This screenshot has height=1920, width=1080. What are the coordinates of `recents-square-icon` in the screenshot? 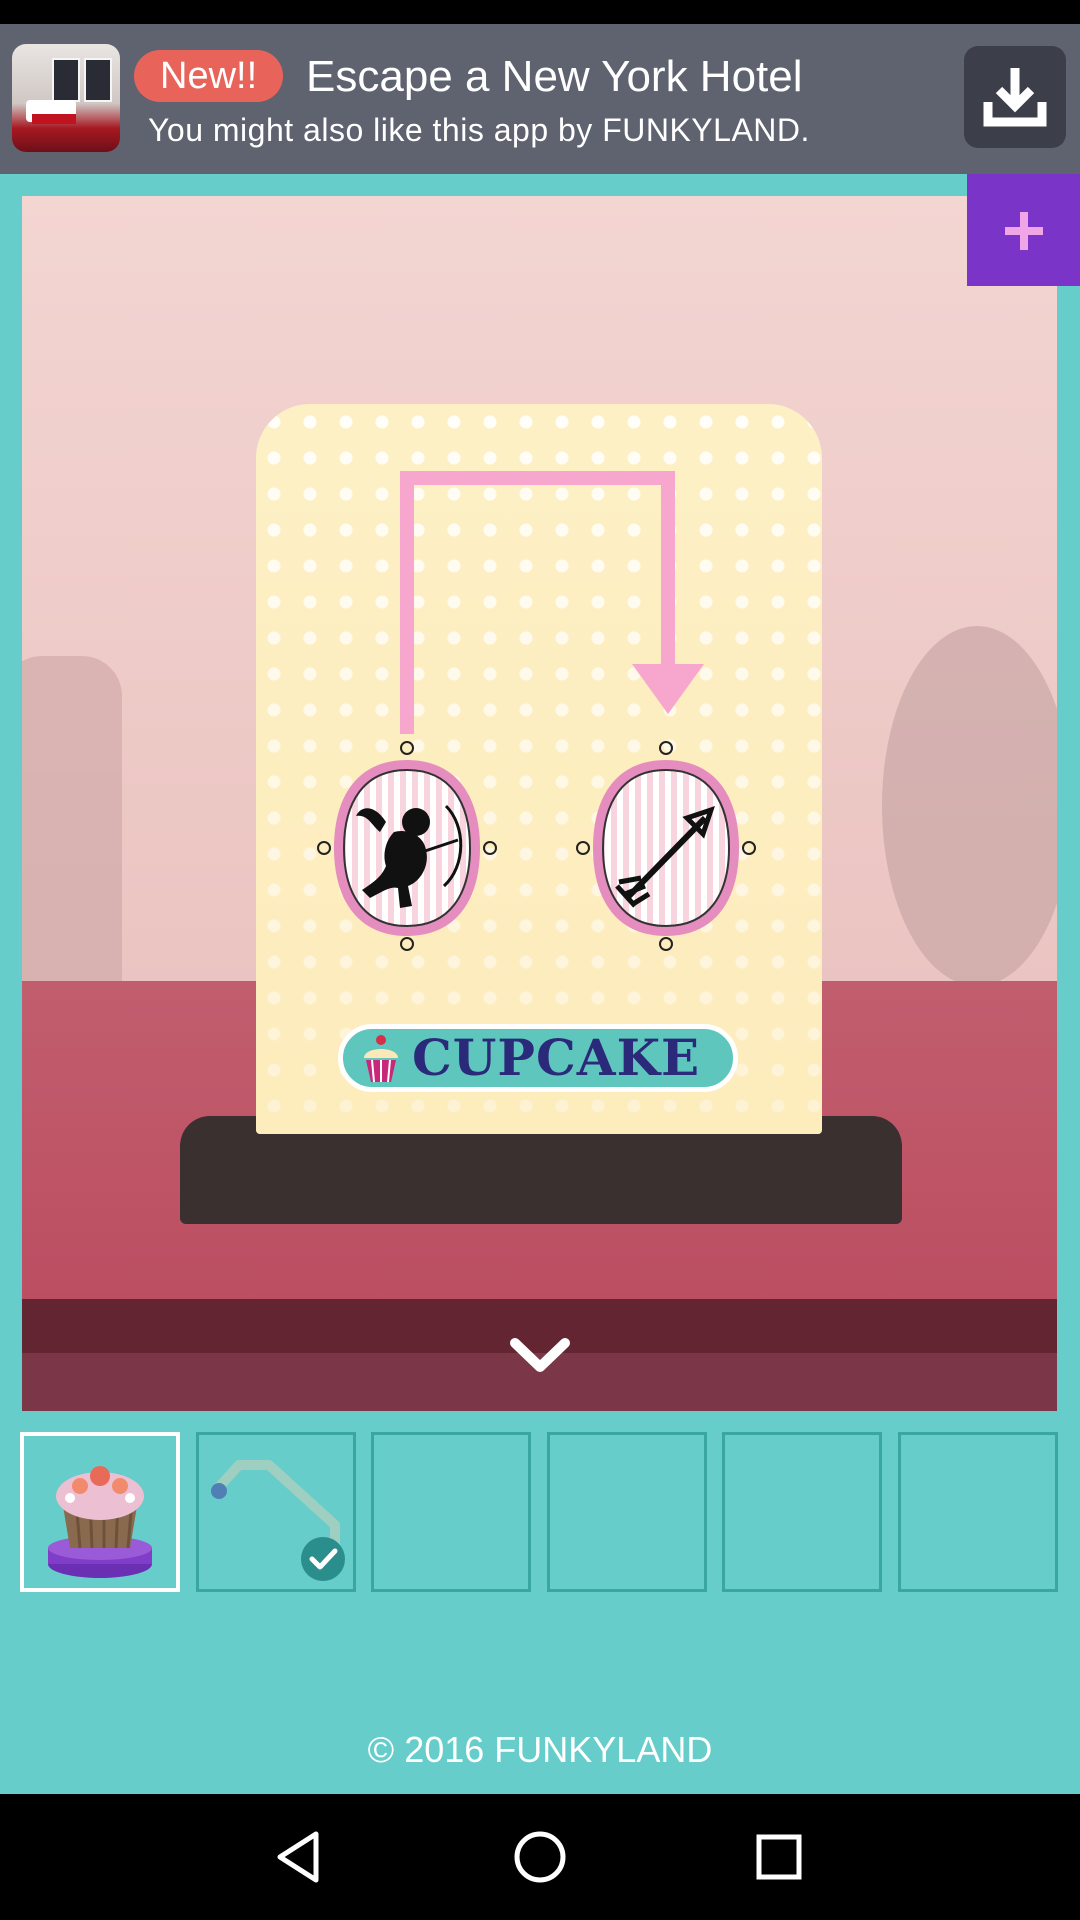 It's located at (779, 1857).